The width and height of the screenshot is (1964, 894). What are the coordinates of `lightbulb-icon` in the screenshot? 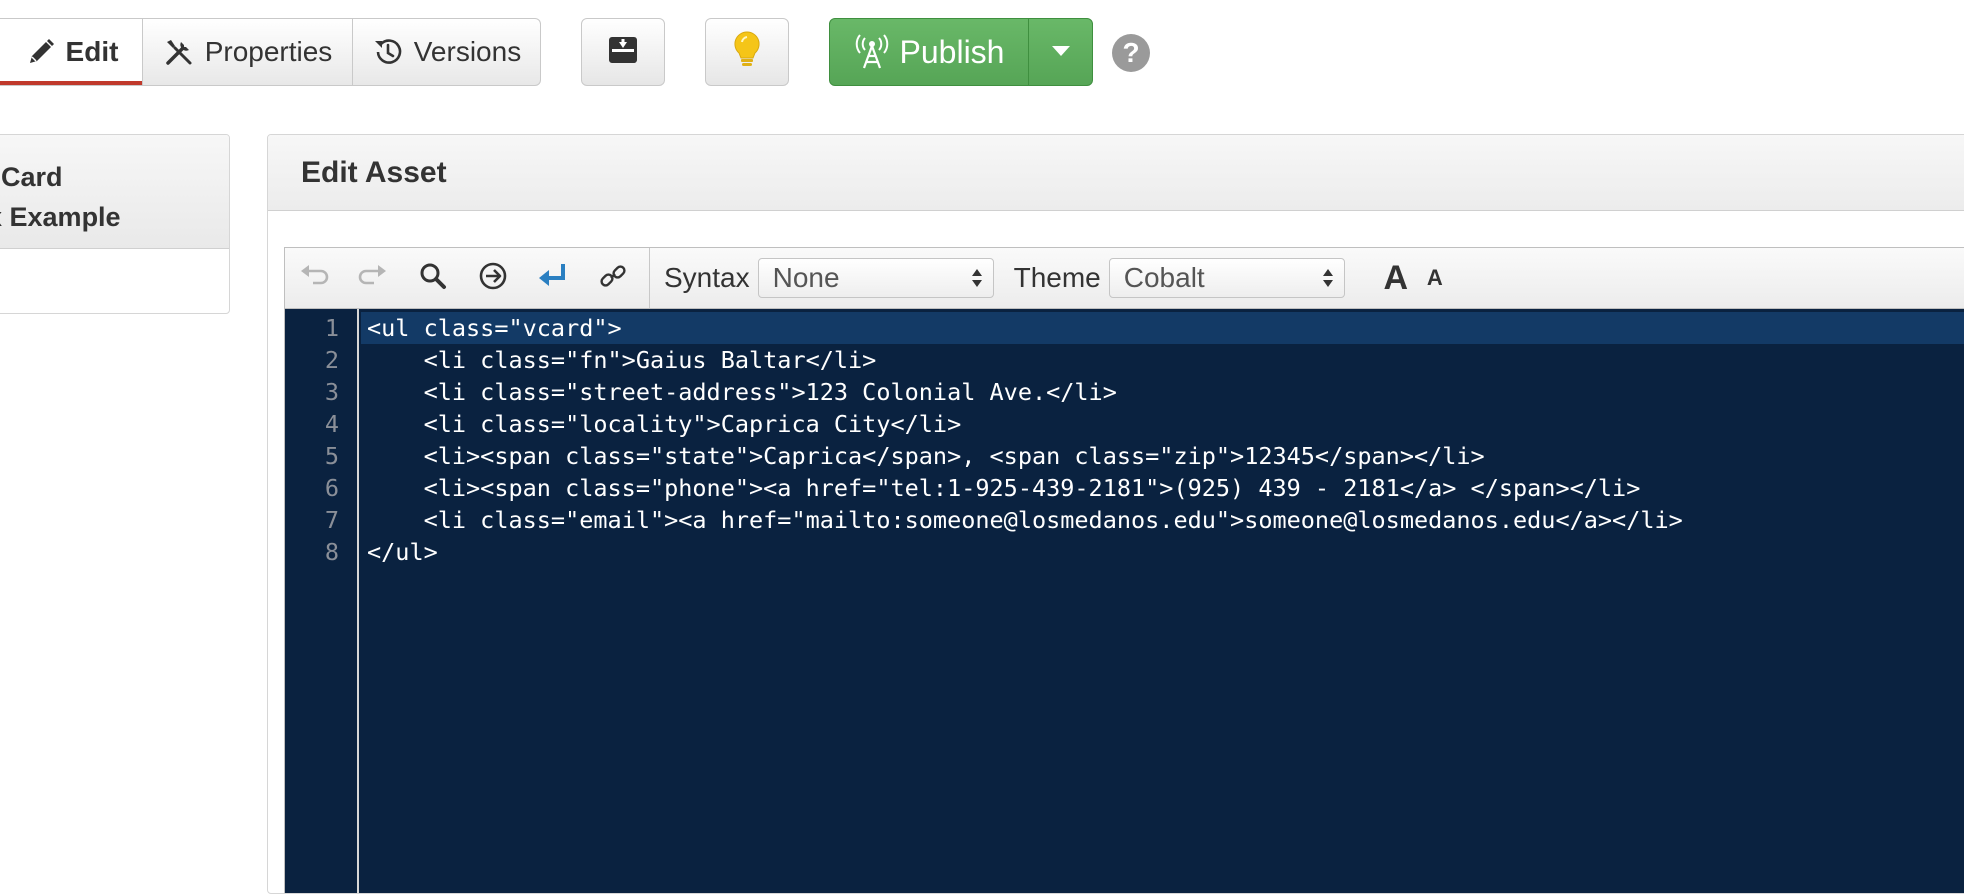 It's located at (747, 52).